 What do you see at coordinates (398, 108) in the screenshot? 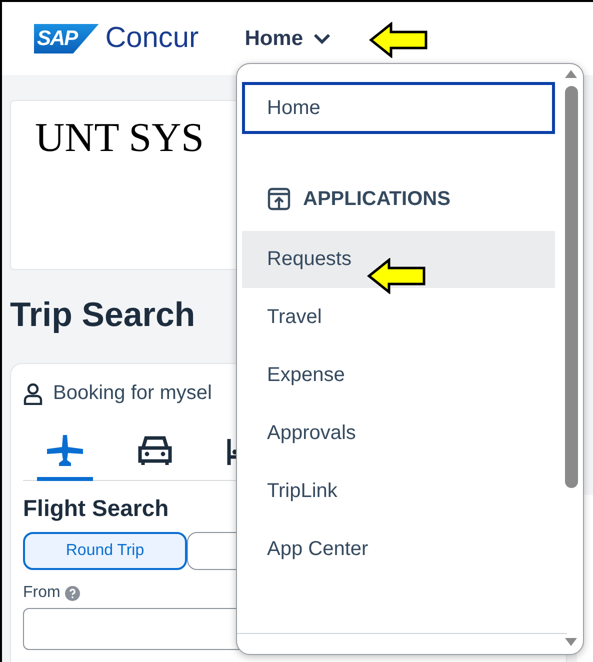
I see `menu-item: Home` at bounding box center [398, 108].